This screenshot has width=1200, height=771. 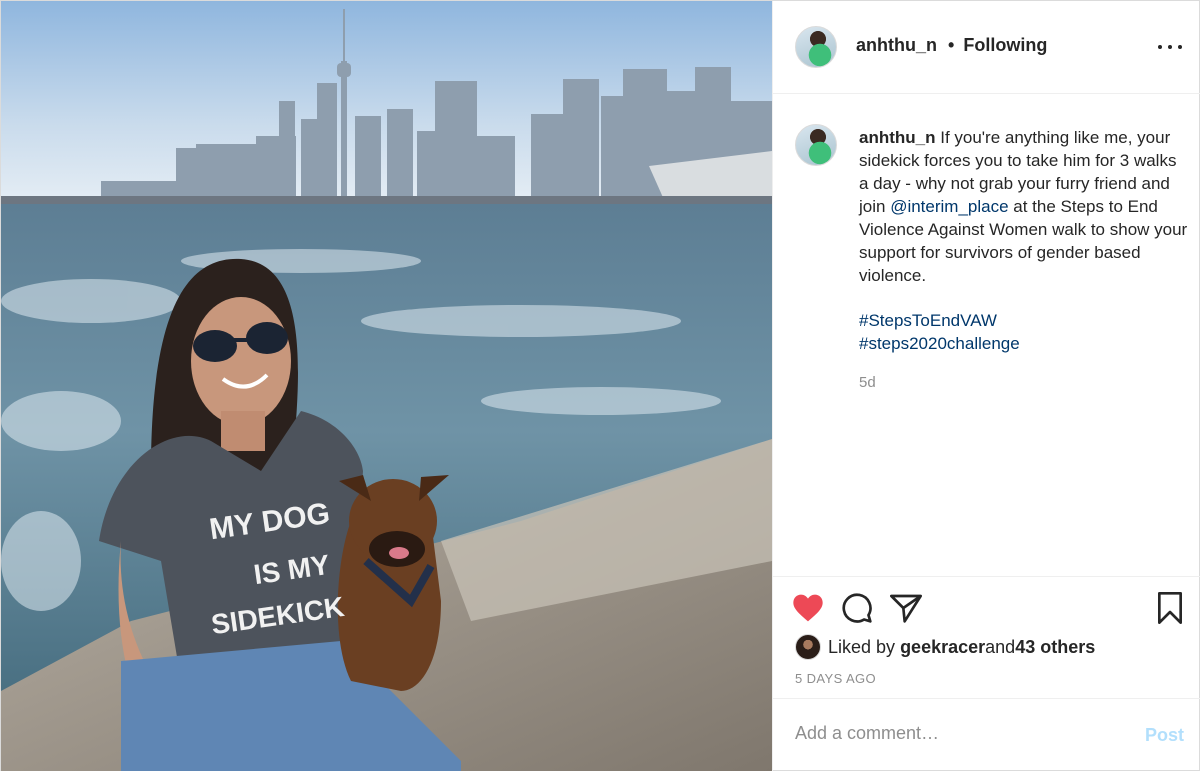 What do you see at coordinates (906, 608) in the screenshot?
I see `share-icon` at bounding box center [906, 608].